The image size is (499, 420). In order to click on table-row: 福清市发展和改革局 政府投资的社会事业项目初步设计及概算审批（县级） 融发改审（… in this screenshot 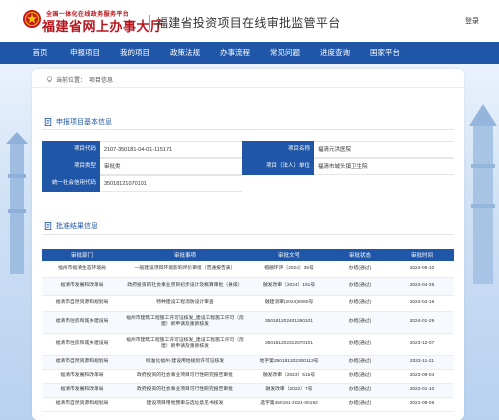, I will do `click(248, 286)`.